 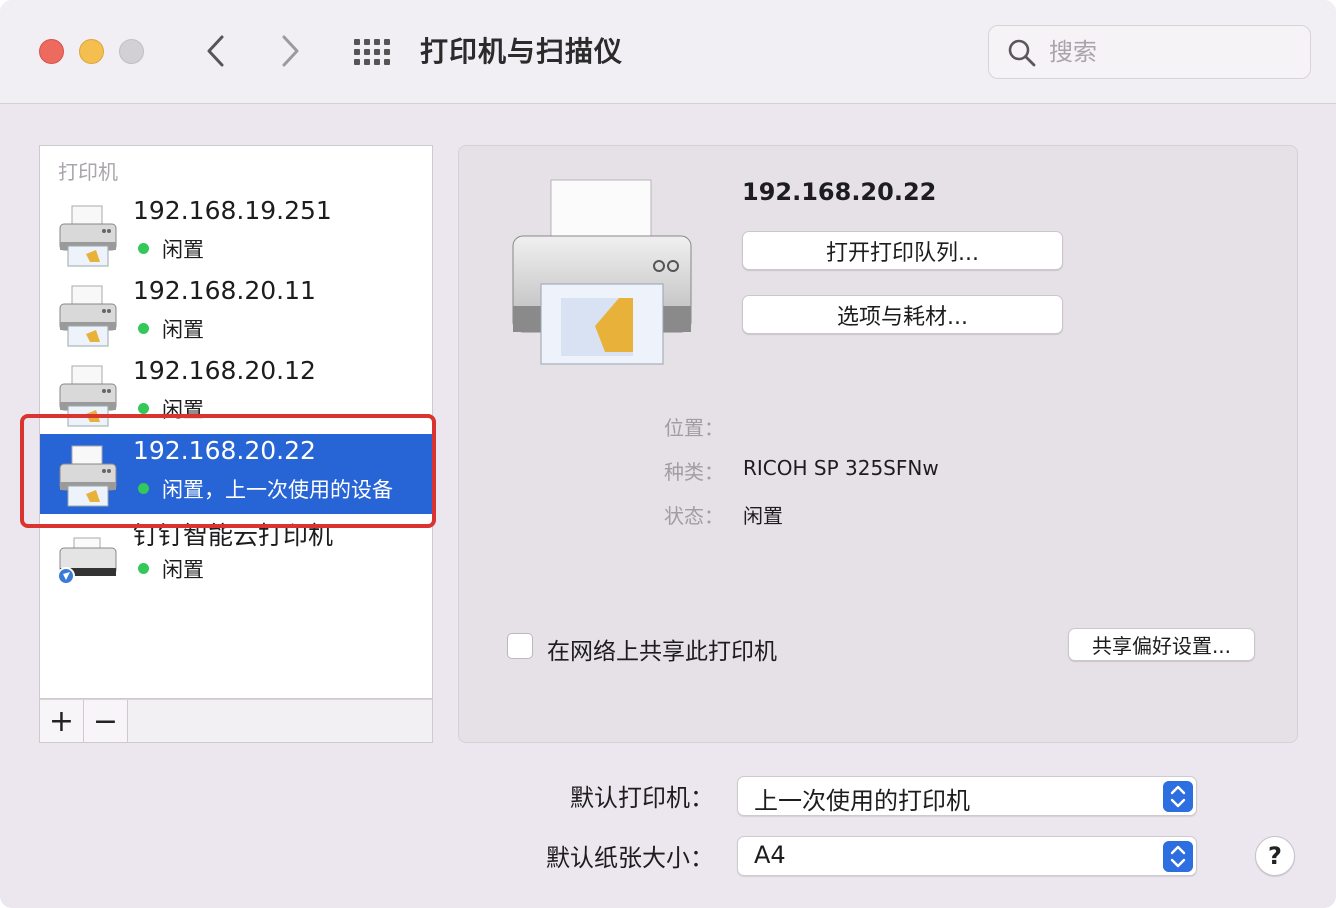 I want to click on printer-list-toolbar: + −, so click(x=236, y=721).